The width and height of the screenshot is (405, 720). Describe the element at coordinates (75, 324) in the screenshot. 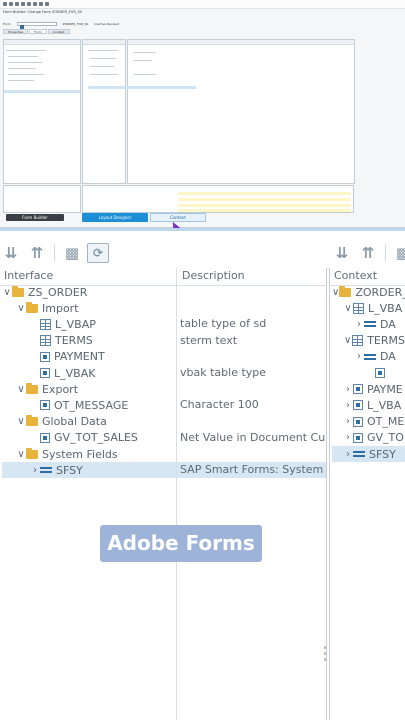

I see `interface-node-label: L_VBAP` at that location.